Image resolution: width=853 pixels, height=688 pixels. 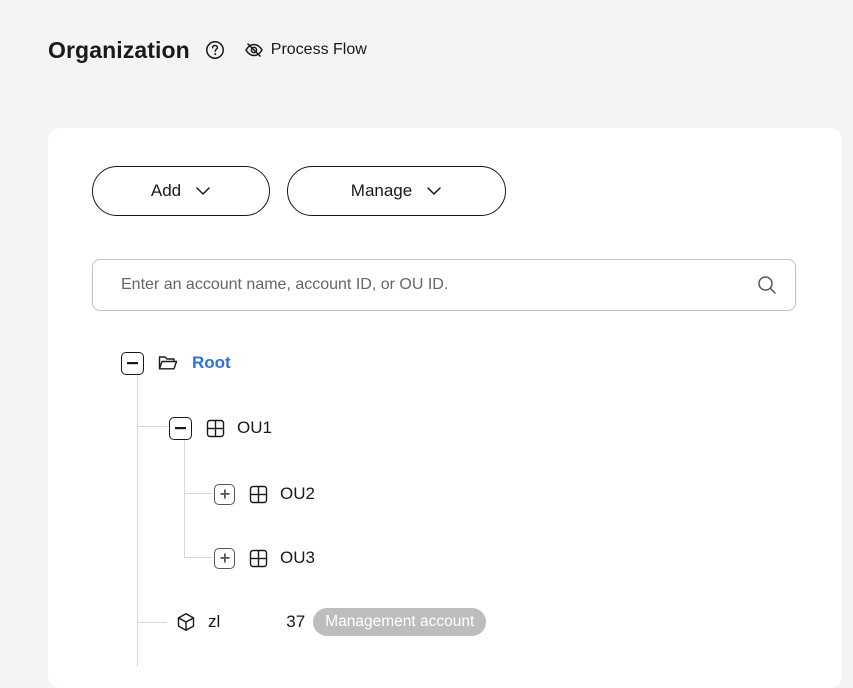 What do you see at coordinates (297, 558) in the screenshot?
I see `tree-node-label: OU3` at bounding box center [297, 558].